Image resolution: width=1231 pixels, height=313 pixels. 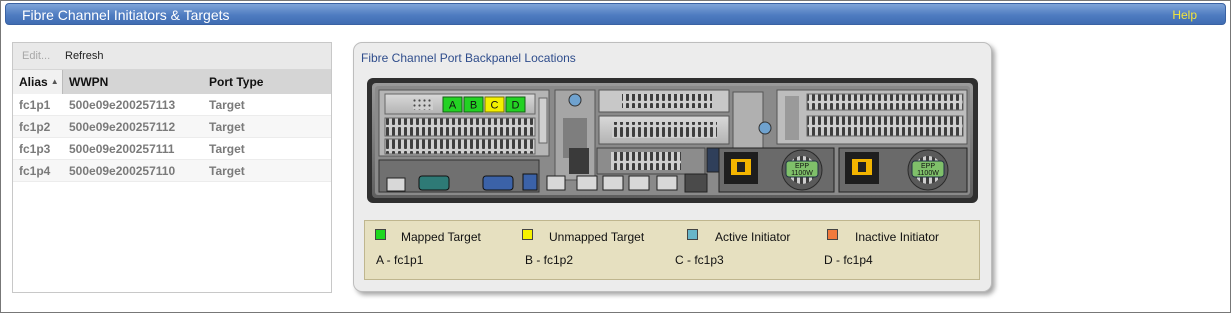 What do you see at coordinates (441, 237) in the screenshot?
I see `mapped-target-label: Mapped Target` at bounding box center [441, 237].